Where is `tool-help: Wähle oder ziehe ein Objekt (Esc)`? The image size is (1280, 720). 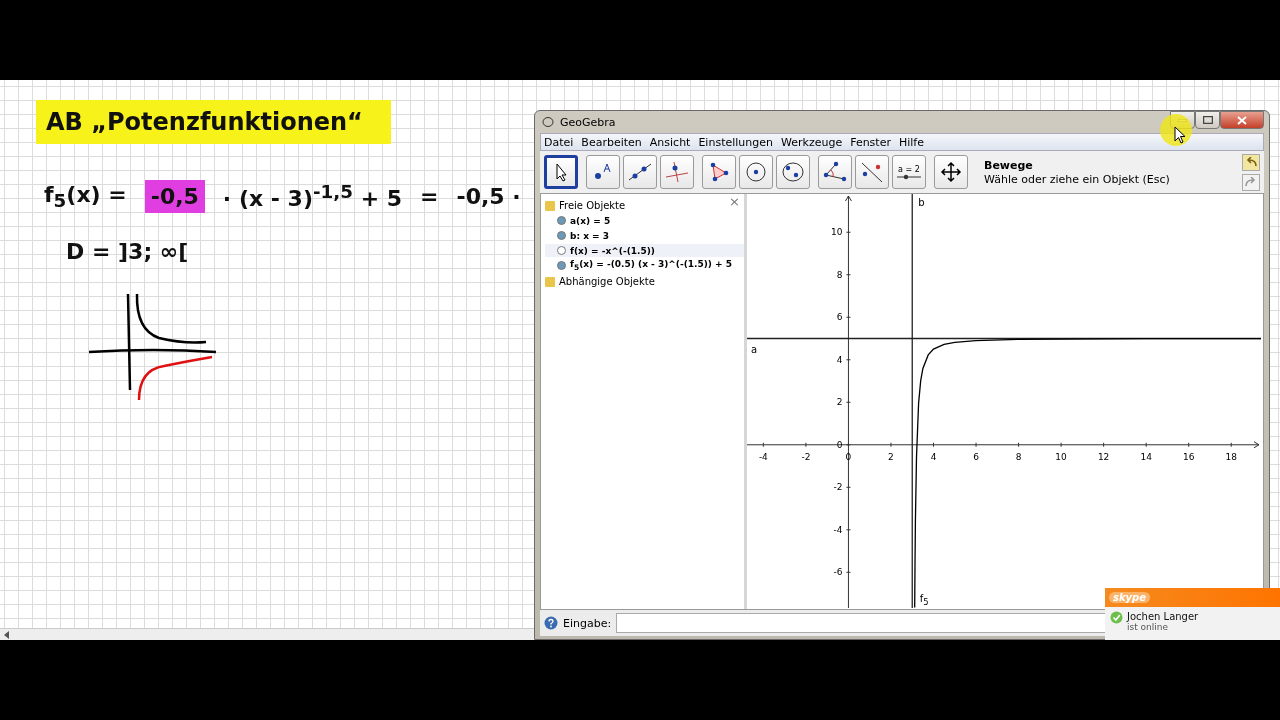
tool-help: Wähle oder ziehe ein Objekt (Esc) is located at coordinates (1077, 179).